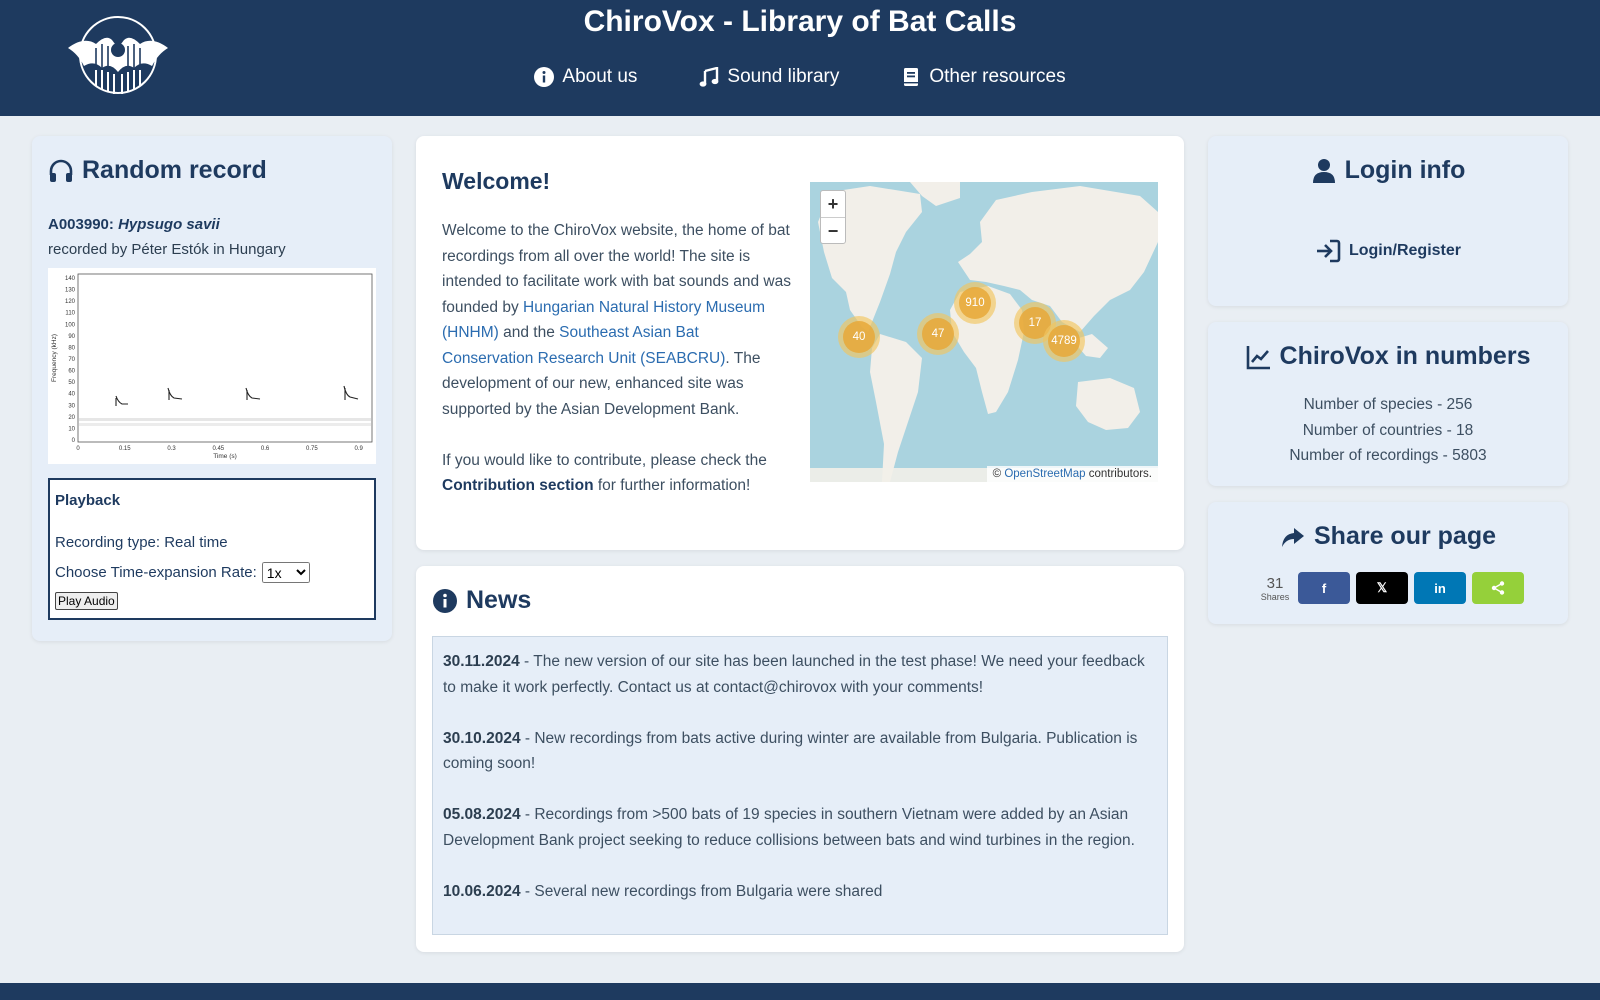 Image resolution: width=1600 pixels, height=1000 pixels. I want to click on spectrogram-ytick: 110, so click(70, 314).